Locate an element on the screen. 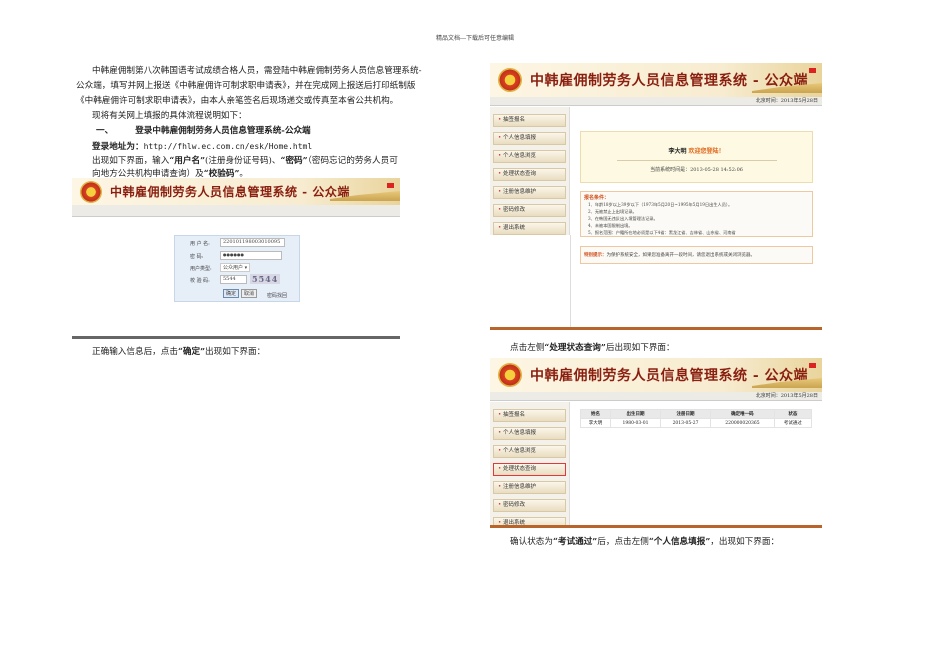 This screenshot has width=950, height=672. cancel-button: 取消 is located at coordinates (249, 293).